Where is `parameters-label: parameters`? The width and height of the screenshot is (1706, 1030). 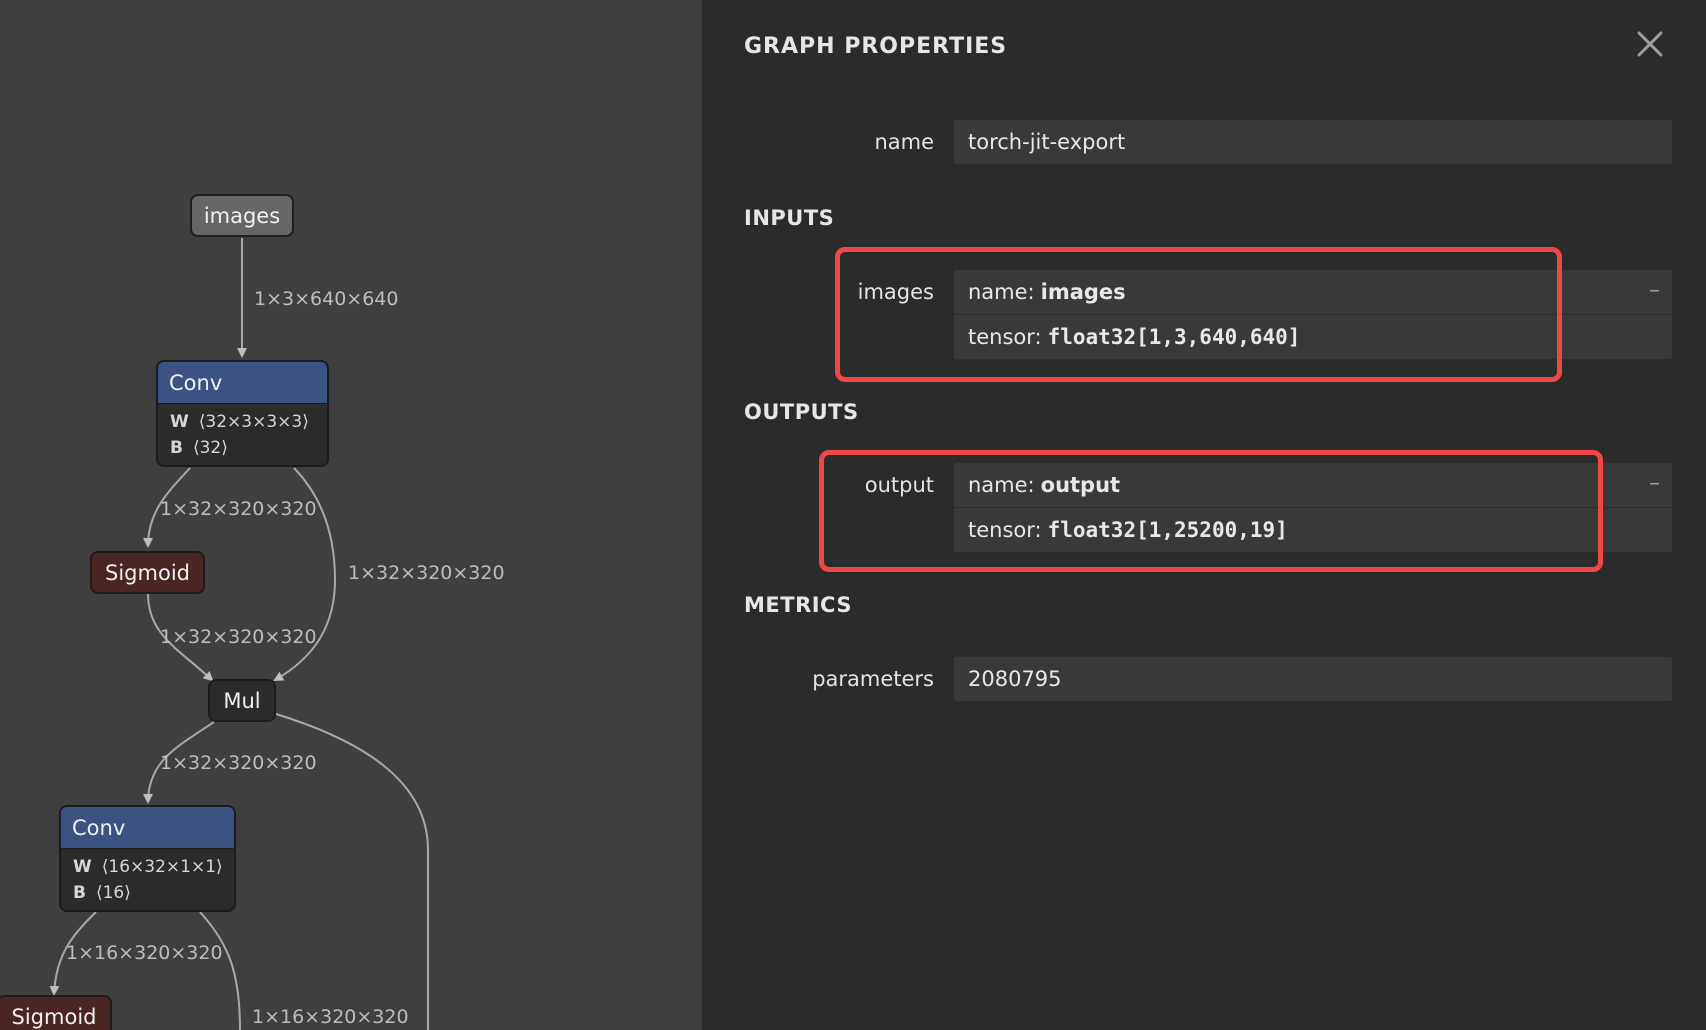 parameters-label: parameters is located at coordinates (873, 679).